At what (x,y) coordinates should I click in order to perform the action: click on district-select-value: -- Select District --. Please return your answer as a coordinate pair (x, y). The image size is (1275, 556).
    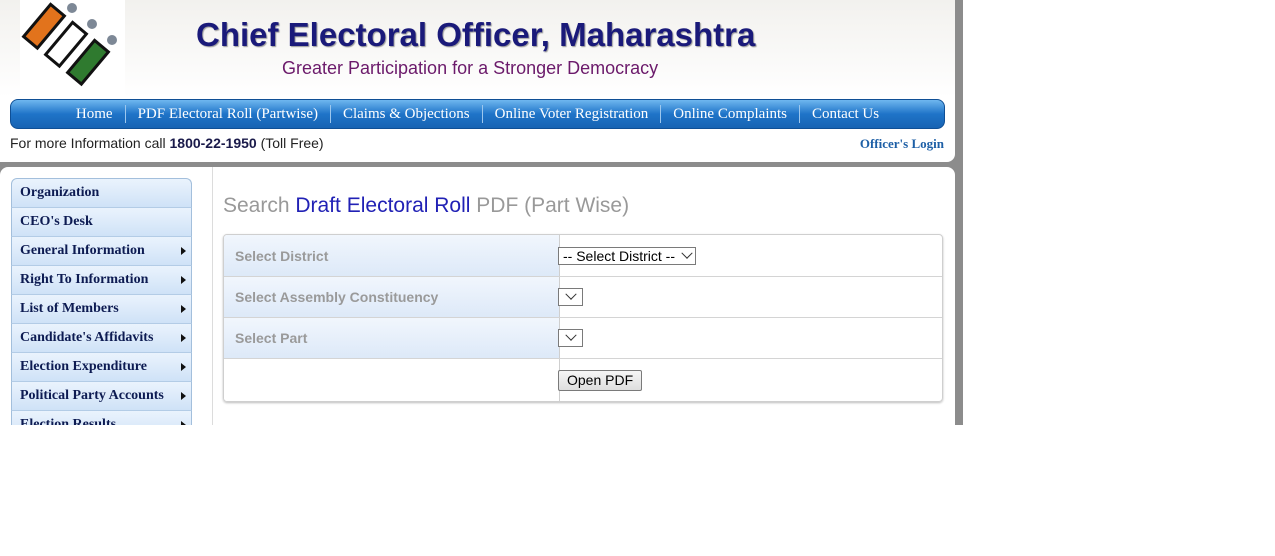
    Looking at the image, I should click on (619, 255).